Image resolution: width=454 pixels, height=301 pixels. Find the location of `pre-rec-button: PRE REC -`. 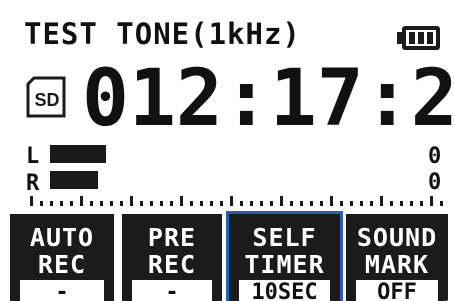

pre-rec-button: PRE REC - is located at coordinates (172, 257).